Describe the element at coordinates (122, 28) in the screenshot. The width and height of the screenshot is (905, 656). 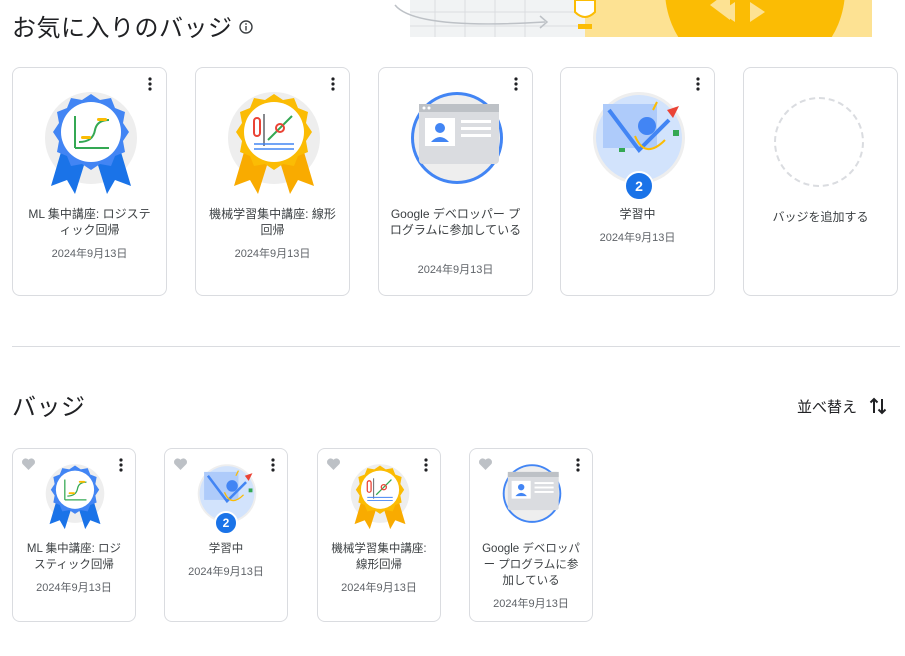
I see `favorites-title: お気に入りのバッジ` at that location.